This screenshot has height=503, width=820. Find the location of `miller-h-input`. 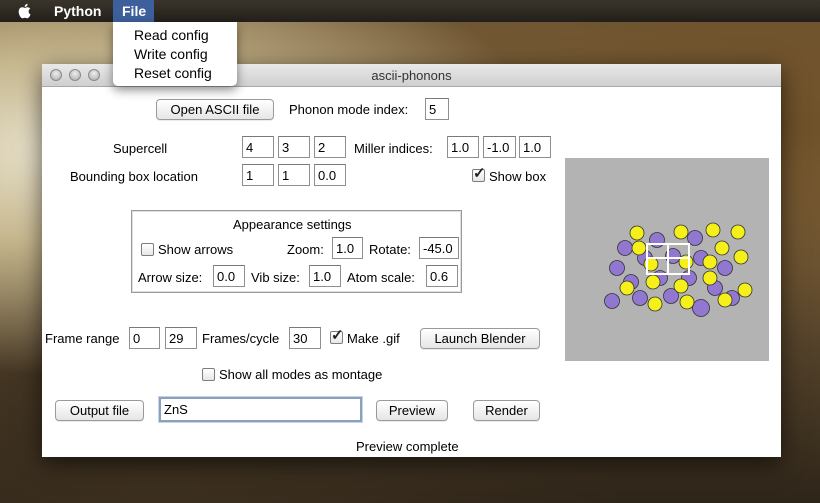

miller-h-input is located at coordinates (463, 147).